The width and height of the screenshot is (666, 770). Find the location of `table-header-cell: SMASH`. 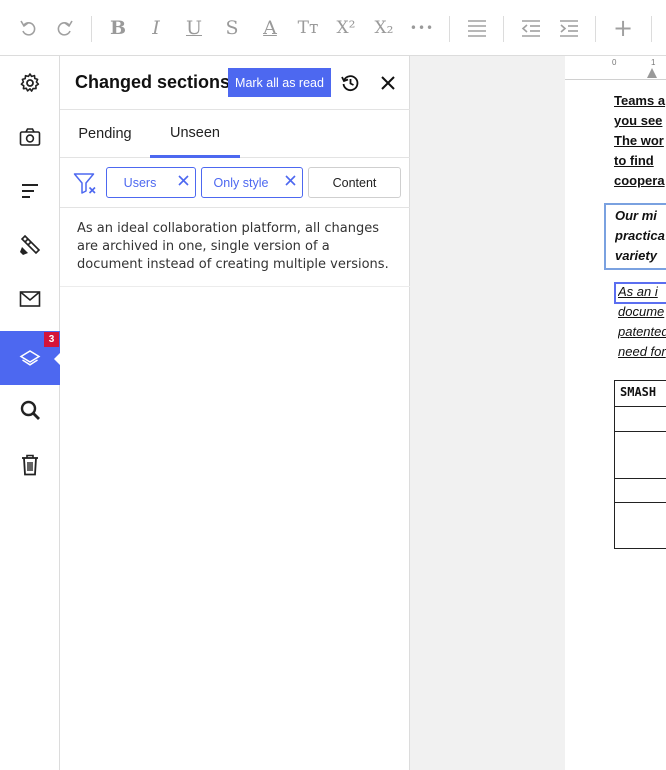

table-header-cell: SMASH is located at coordinates (638, 392).